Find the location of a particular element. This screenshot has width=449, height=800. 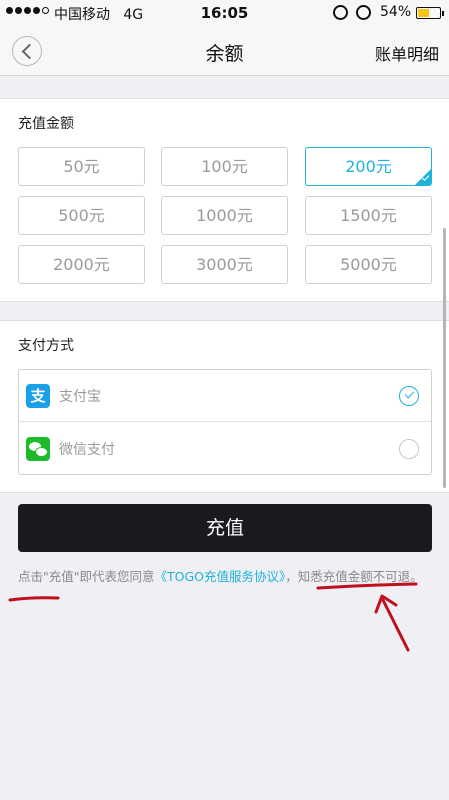

payment-method-title: 支付方式 is located at coordinates (46, 346).